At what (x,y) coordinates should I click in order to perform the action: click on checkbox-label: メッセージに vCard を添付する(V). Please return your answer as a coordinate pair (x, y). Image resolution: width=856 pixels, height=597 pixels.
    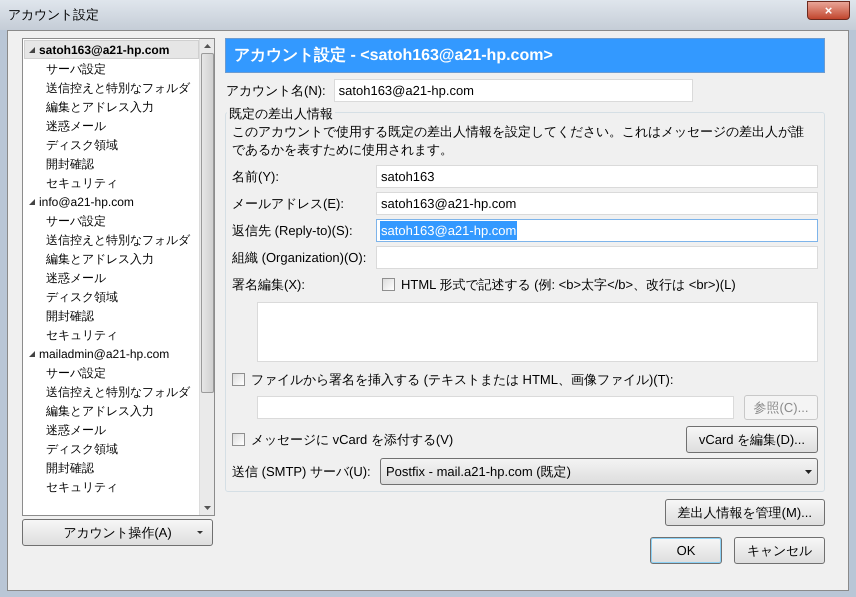
    Looking at the image, I should click on (352, 439).